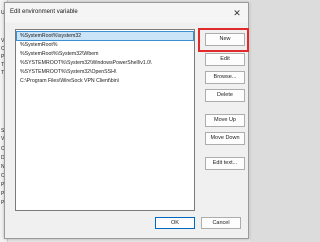 This screenshot has height=242, width=320. What do you see at coordinates (225, 138) in the screenshot?
I see `move-down-button: Move Down` at bounding box center [225, 138].